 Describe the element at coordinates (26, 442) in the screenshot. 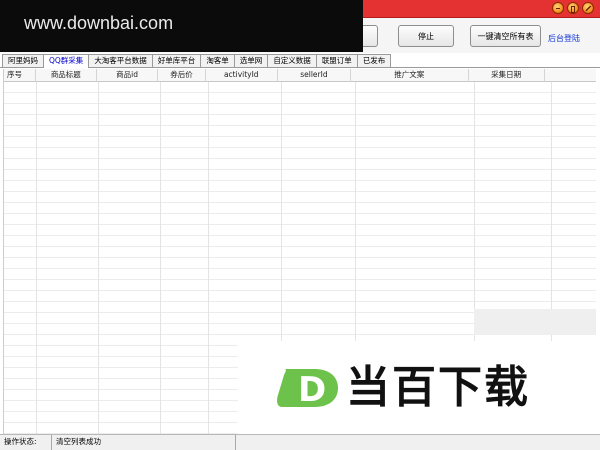

I see `status-label: 操作状态:` at that location.